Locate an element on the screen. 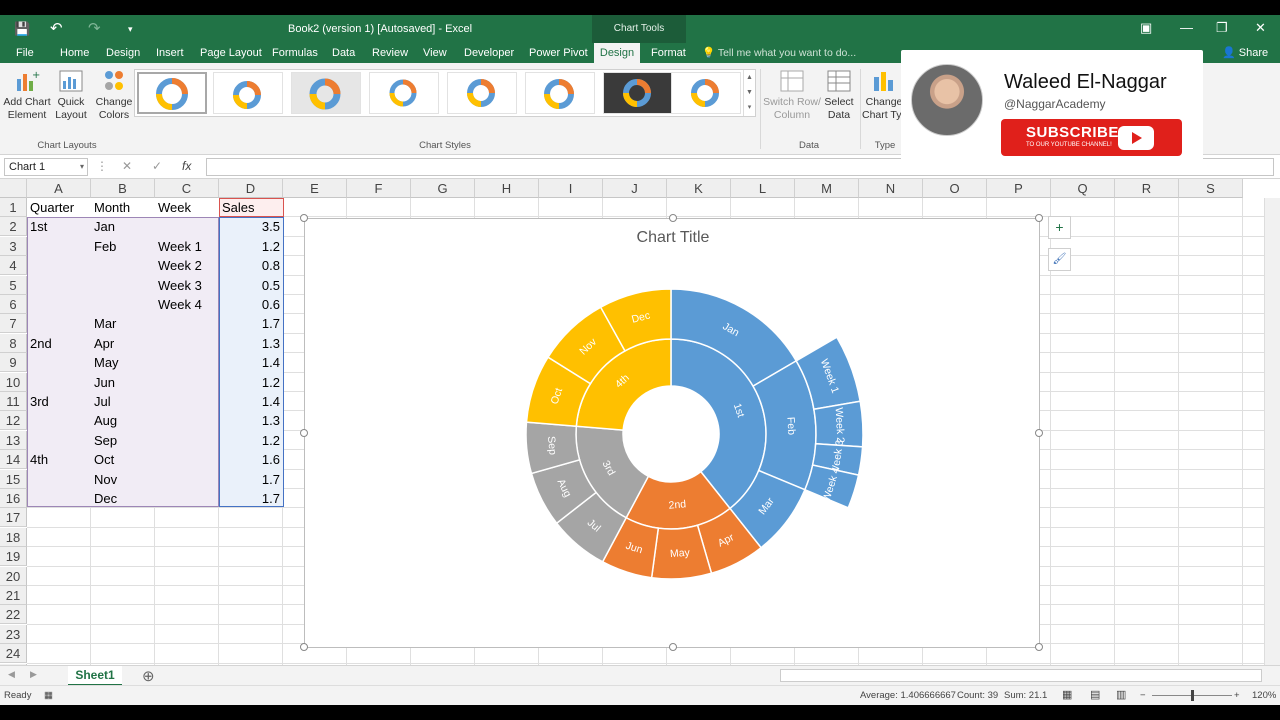 Image resolution: width=1280 pixels, height=720 pixels. tab-data: Data is located at coordinates (343, 53).